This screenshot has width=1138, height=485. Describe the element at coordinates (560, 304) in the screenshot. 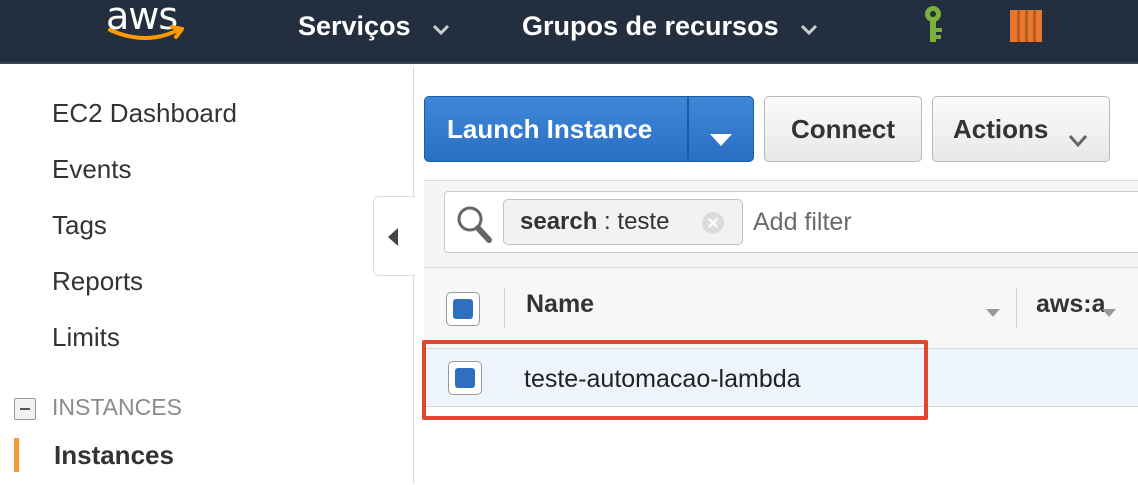

I see `column-header-name: Name` at that location.